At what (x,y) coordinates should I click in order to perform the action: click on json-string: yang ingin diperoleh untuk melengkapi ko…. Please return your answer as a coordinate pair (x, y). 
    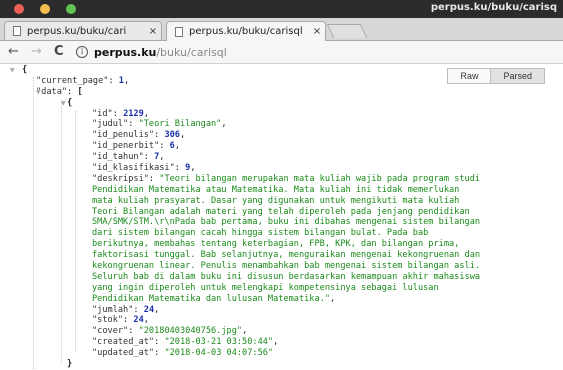
    Looking at the image, I should click on (265, 287).